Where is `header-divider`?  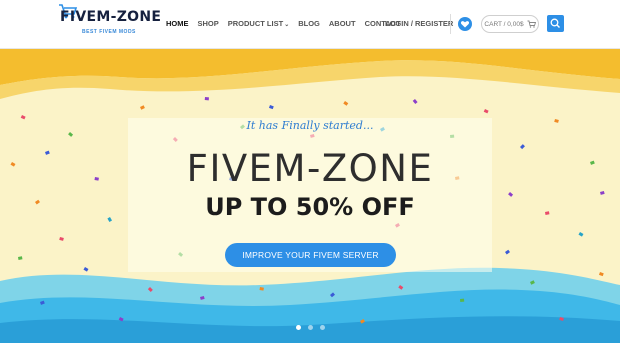
header-divider is located at coordinates (450, 24).